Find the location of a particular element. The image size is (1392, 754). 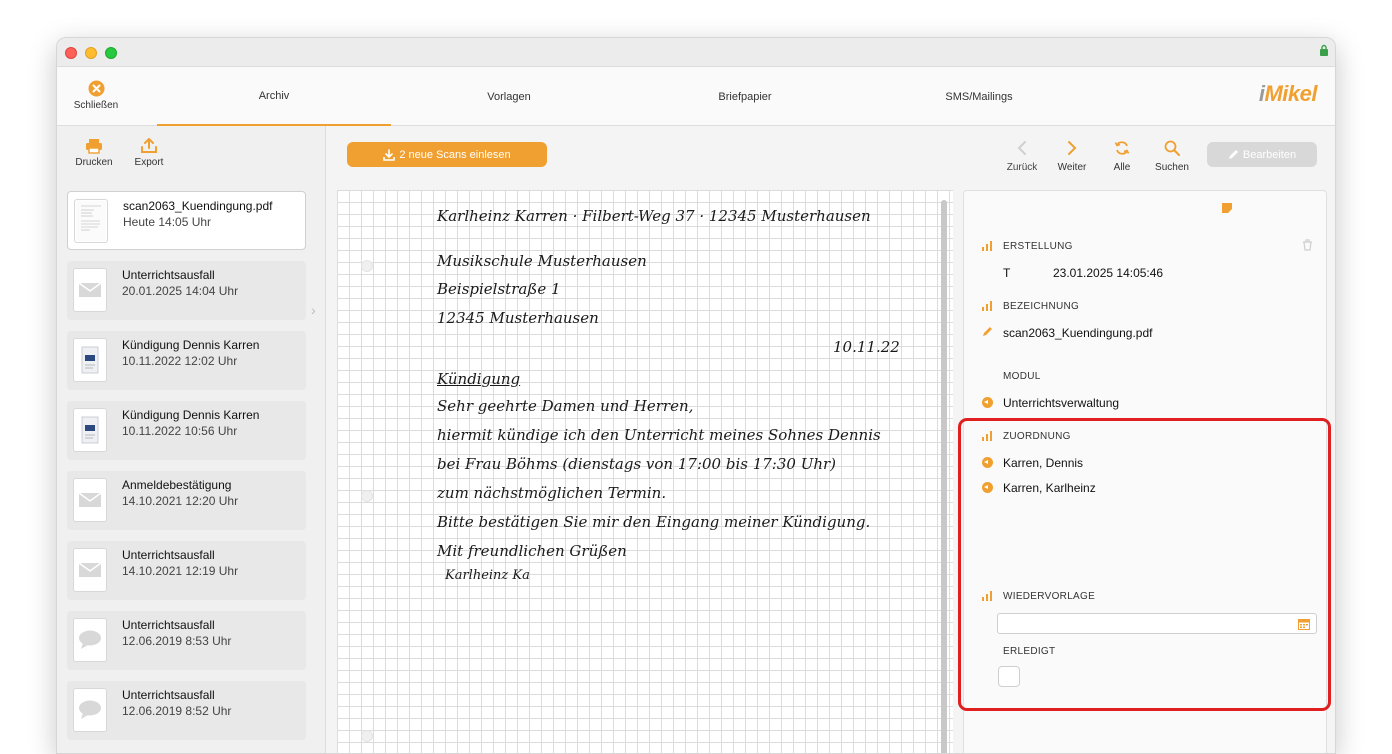

printer-icon is located at coordinates (94, 146).